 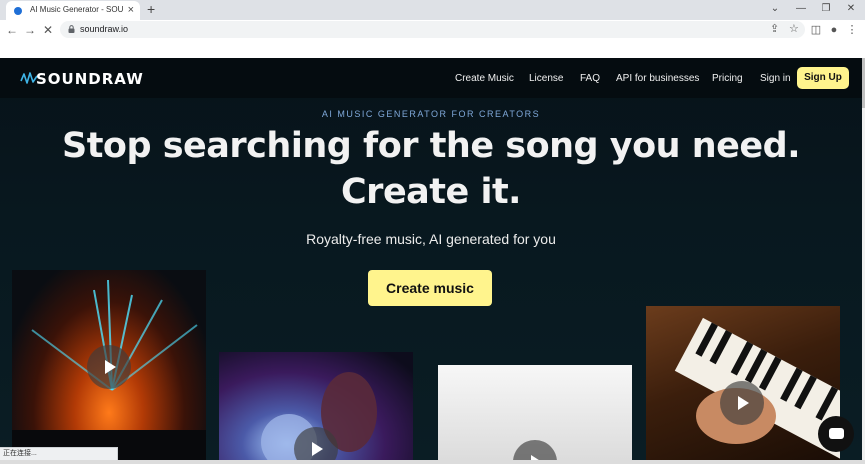 What do you see at coordinates (834, 30) in the screenshot?
I see `profile-icon: ●` at bounding box center [834, 30].